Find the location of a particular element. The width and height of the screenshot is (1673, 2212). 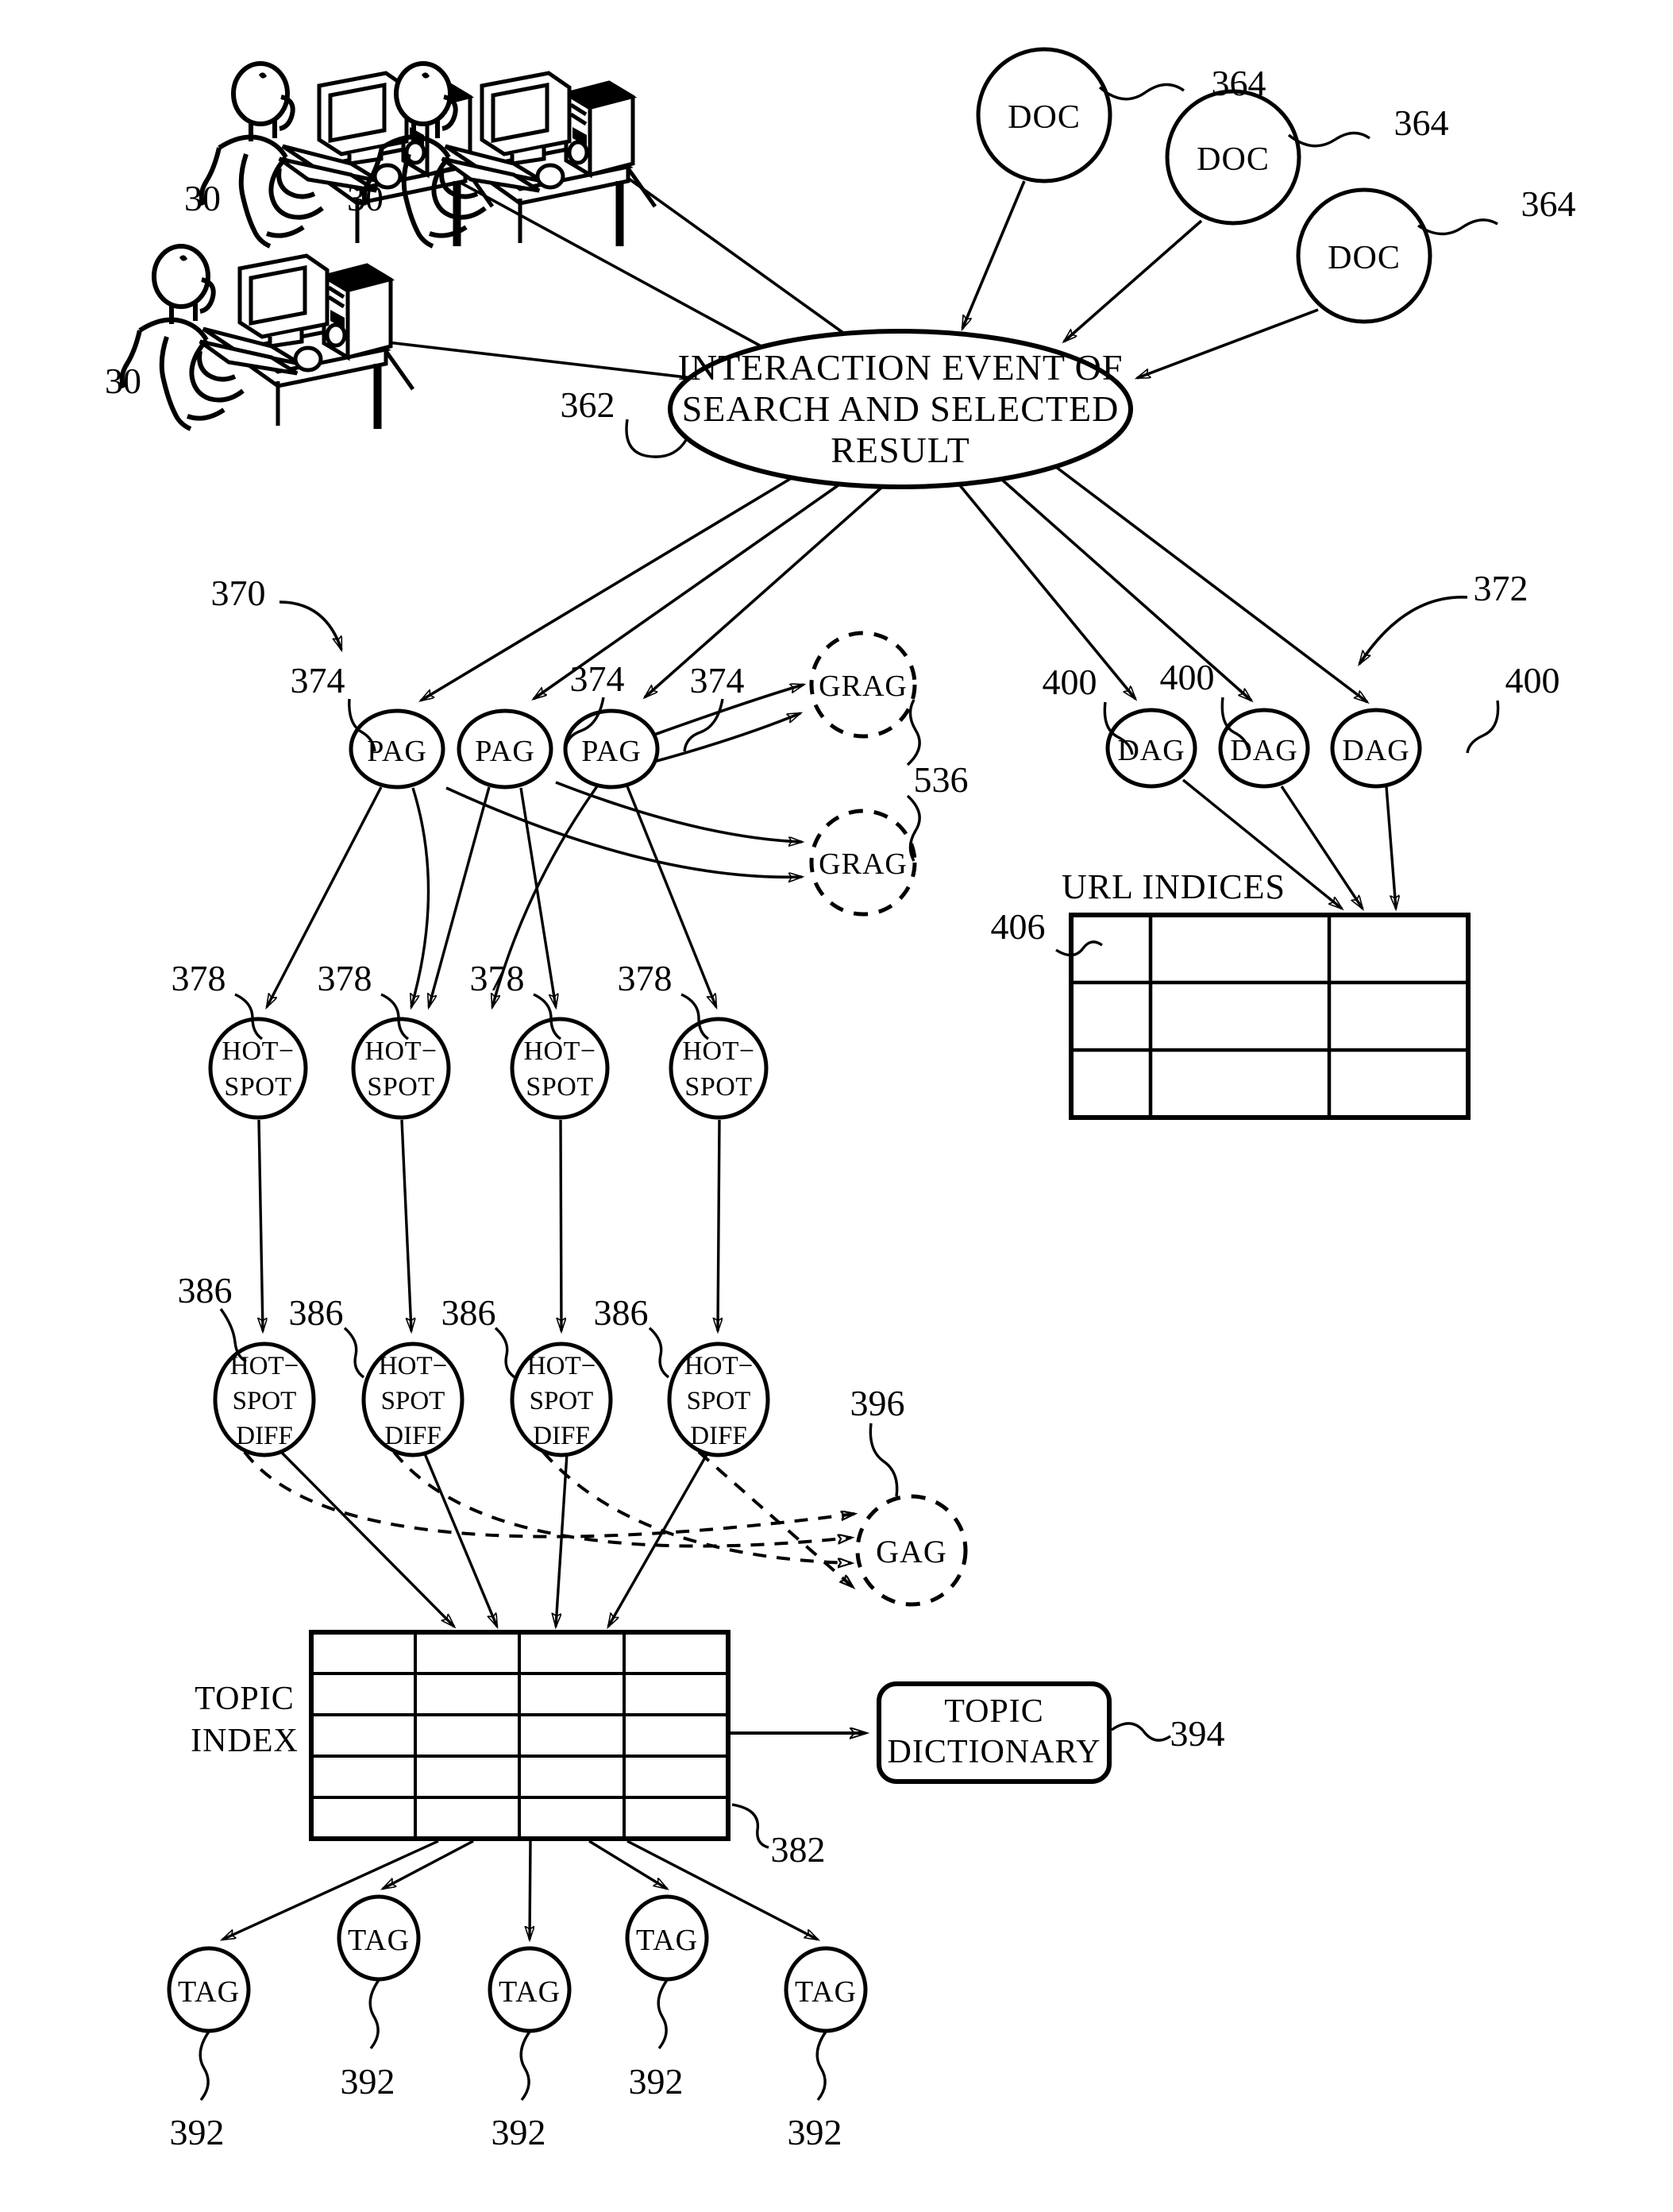

topic-dictionary-line1: TOPIC is located at coordinates (994, 1711).